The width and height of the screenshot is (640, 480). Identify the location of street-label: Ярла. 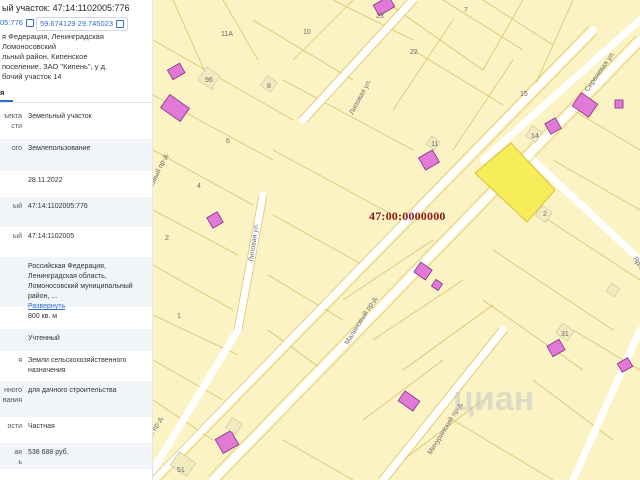
(635, 265).